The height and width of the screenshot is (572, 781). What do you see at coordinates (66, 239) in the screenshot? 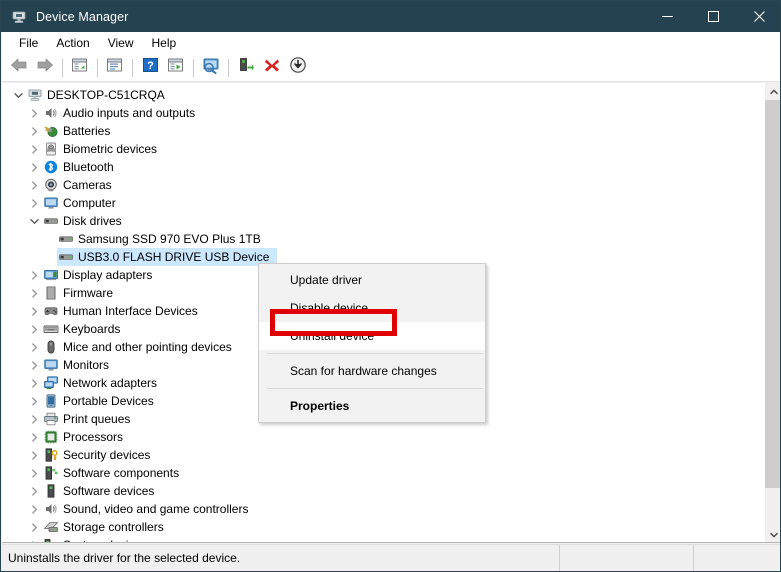
I see `disk-drive-icon` at bounding box center [66, 239].